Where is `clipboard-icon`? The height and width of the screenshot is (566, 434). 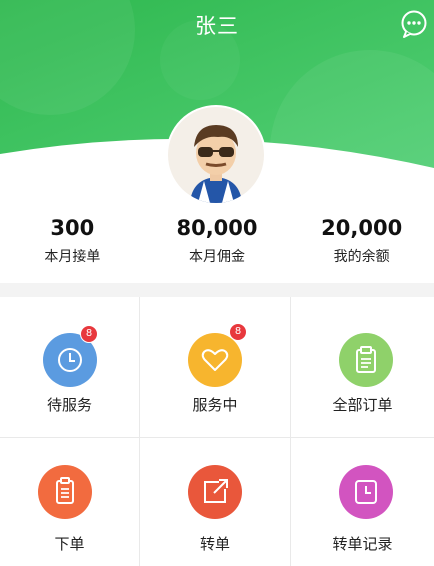
clipboard-icon is located at coordinates (366, 360).